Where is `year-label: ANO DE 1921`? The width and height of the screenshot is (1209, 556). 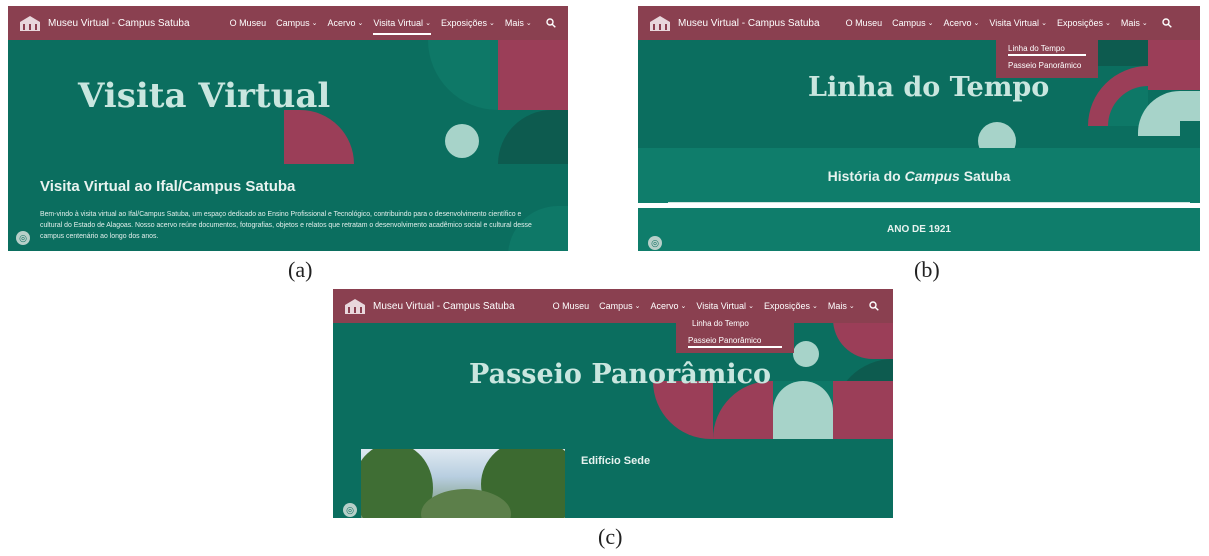 year-label: ANO DE 1921 is located at coordinates (919, 229).